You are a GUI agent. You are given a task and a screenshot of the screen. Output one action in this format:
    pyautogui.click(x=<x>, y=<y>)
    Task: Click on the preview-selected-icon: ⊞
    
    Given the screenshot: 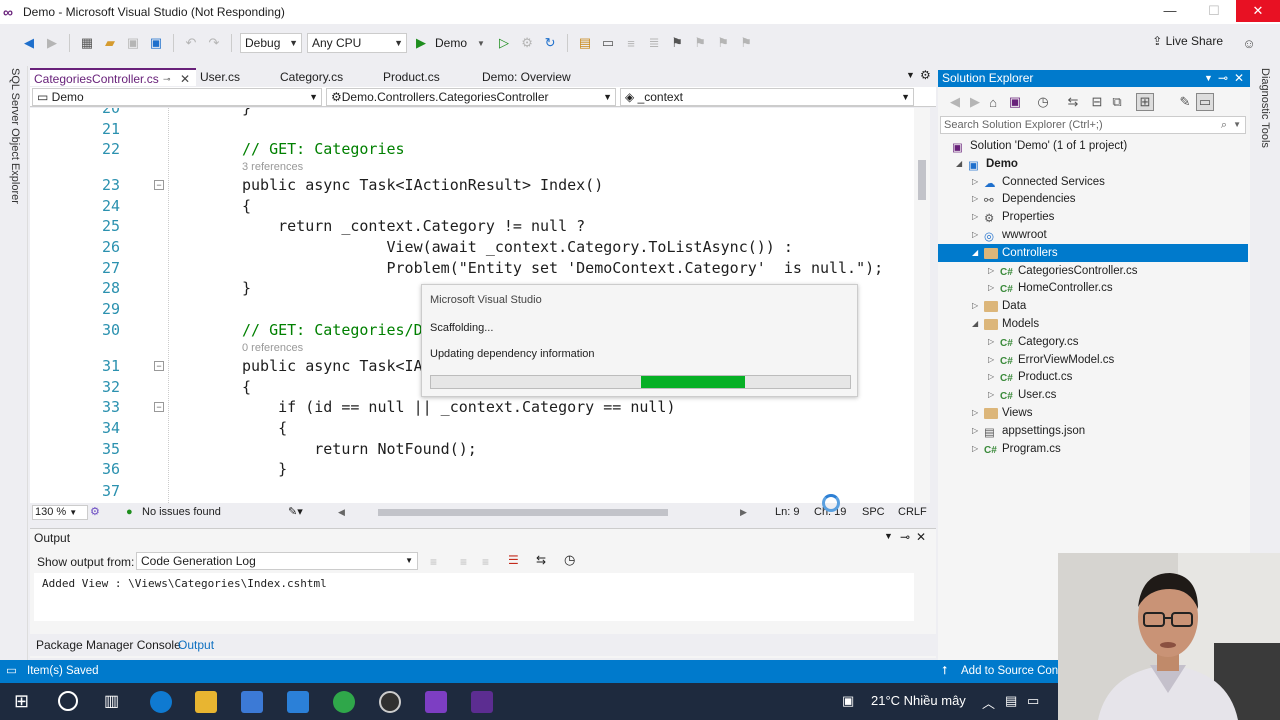 What is the action you would take?
    pyautogui.click(x=1145, y=102)
    